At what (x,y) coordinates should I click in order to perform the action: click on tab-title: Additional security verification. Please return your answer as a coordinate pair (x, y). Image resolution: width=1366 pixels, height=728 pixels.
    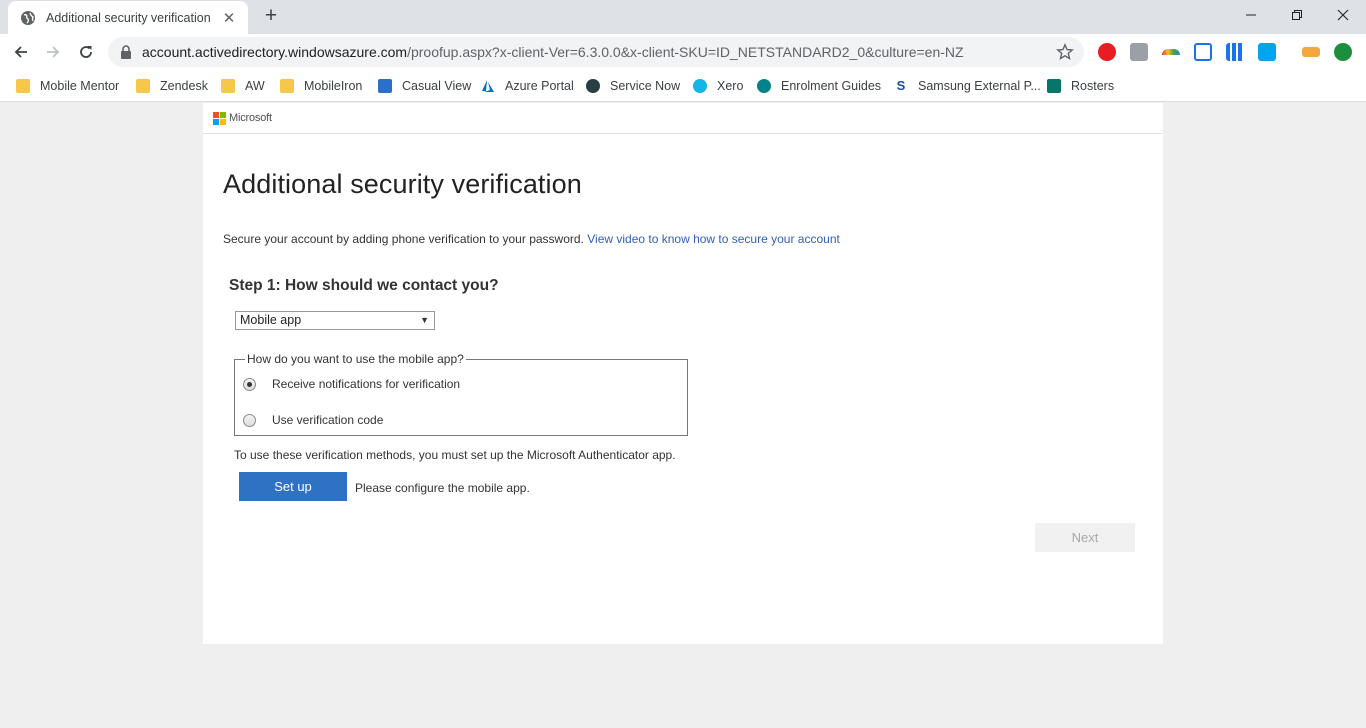
    Looking at the image, I should click on (128, 17).